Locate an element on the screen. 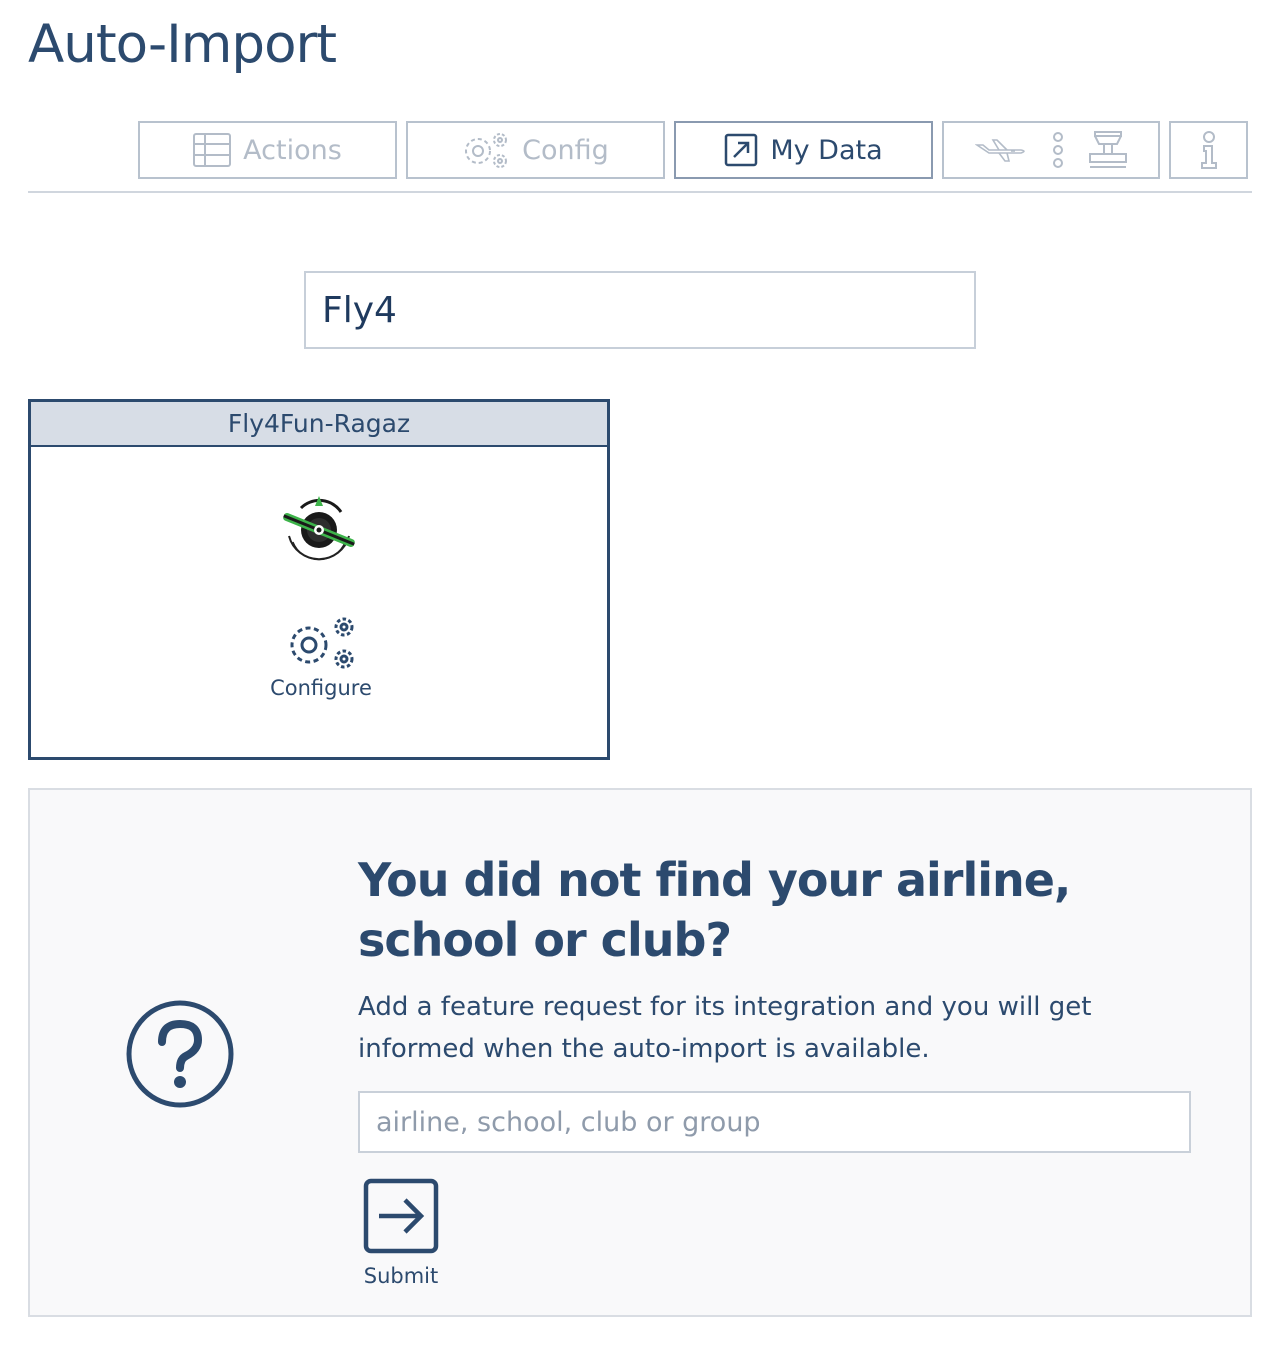  tab-my-data: My Data is located at coordinates (803, 150).